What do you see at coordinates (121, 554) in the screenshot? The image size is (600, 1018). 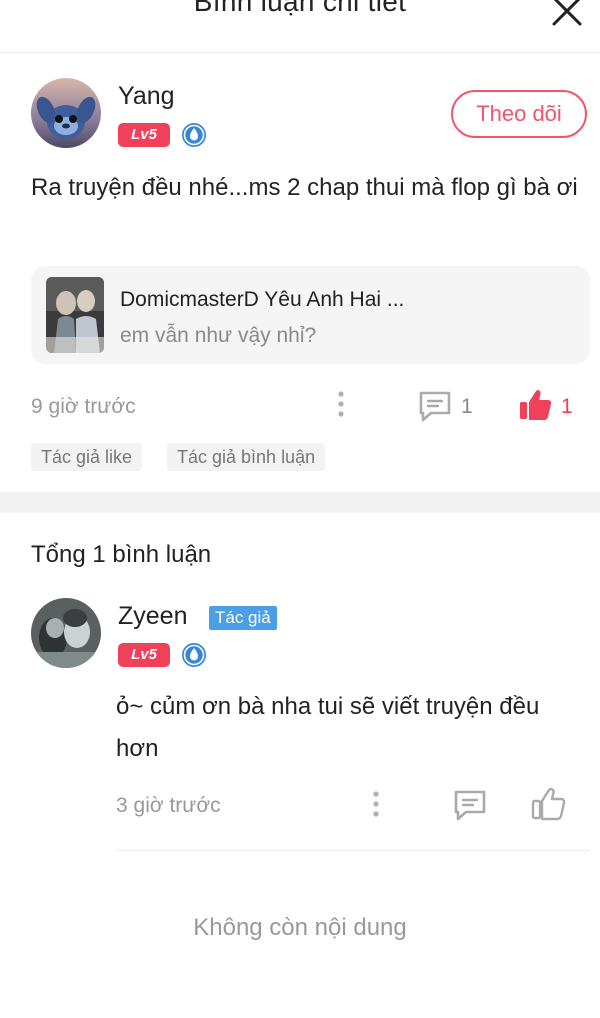 I see `replies-total: Tổng 1 bình luận` at bounding box center [121, 554].